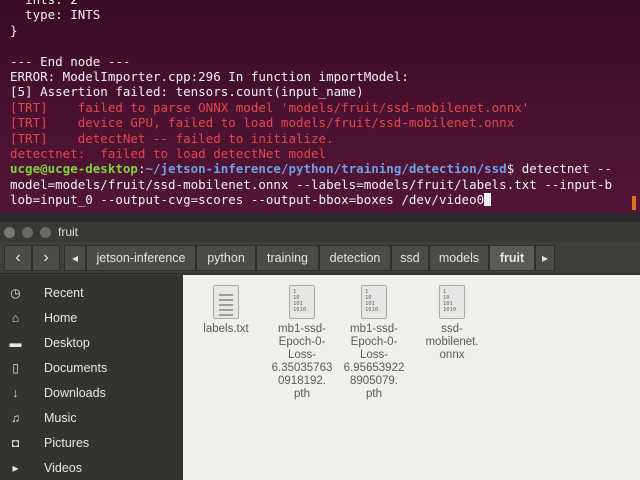 The image size is (640, 480). Describe the element at coordinates (15, 443) in the screenshot. I see `camera-icon: ◘` at that location.